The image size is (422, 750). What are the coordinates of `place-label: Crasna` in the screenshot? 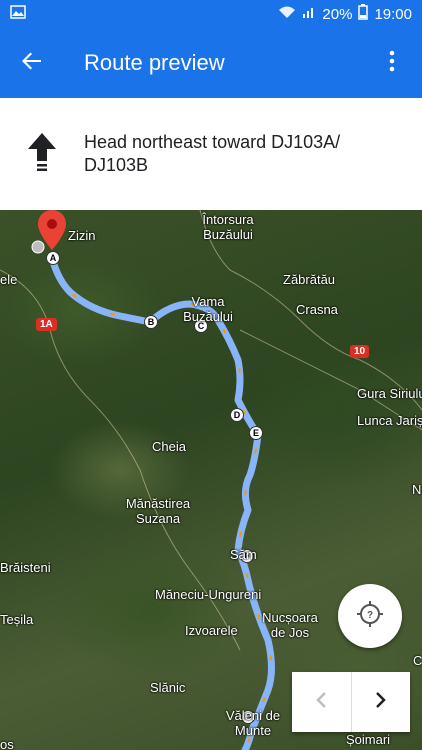 It's located at (317, 309).